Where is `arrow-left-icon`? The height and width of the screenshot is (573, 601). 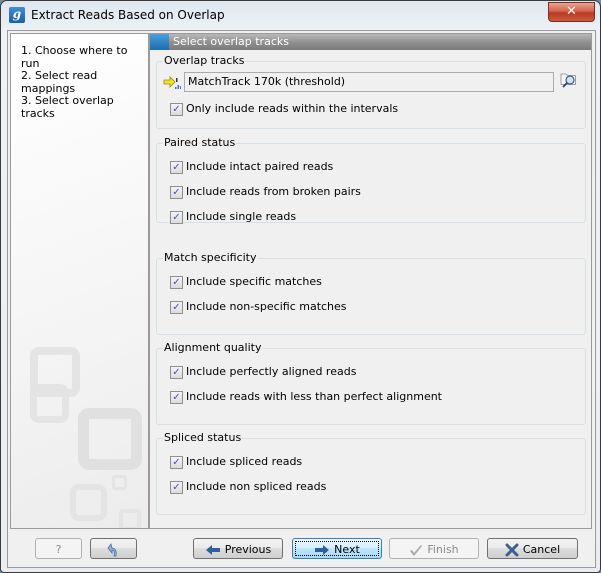
arrow-left-icon is located at coordinates (212, 550).